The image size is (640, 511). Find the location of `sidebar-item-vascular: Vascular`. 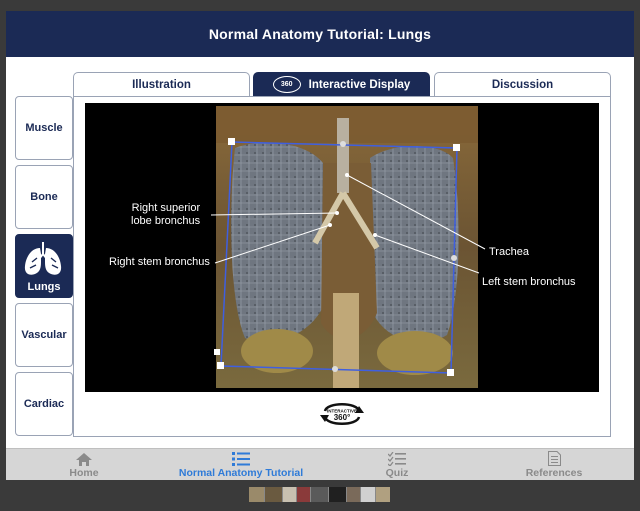

sidebar-item-vascular: Vascular is located at coordinates (44, 335).